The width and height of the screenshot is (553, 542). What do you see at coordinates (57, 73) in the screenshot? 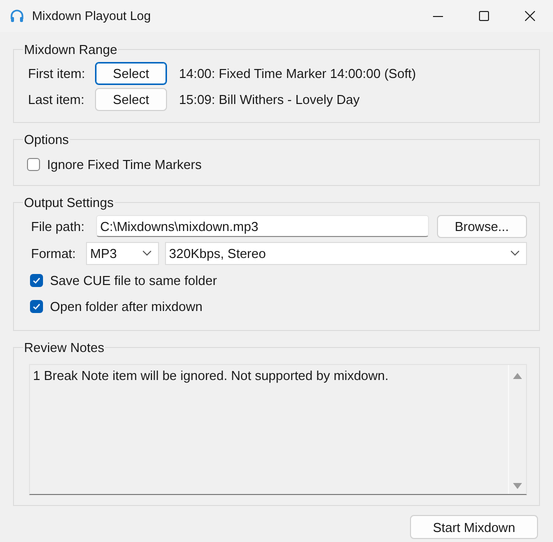
I see `field-label: First item:` at bounding box center [57, 73].